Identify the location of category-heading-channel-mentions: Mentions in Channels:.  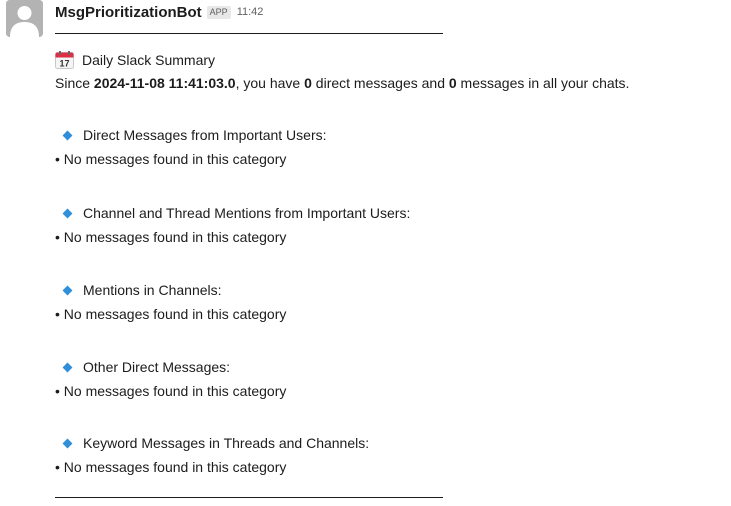
(142, 290).